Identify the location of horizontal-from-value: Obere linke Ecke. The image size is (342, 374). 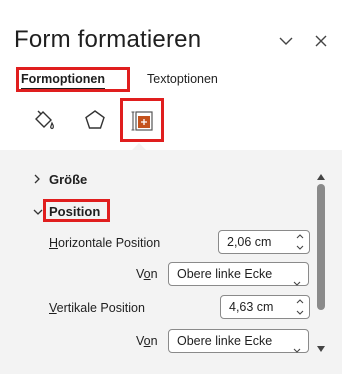
(225, 274).